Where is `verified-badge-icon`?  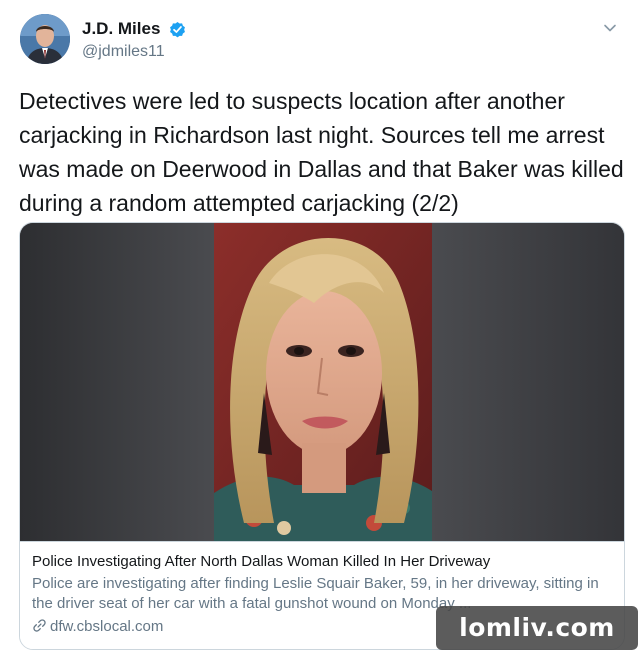
verified-badge-icon is located at coordinates (177, 29).